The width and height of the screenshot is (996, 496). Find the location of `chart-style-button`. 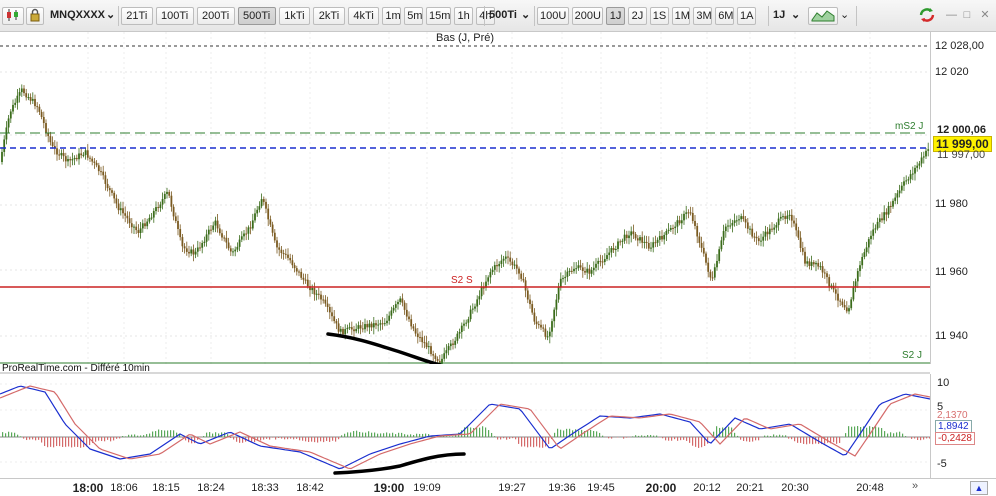

chart-style-button is located at coordinates (823, 16).